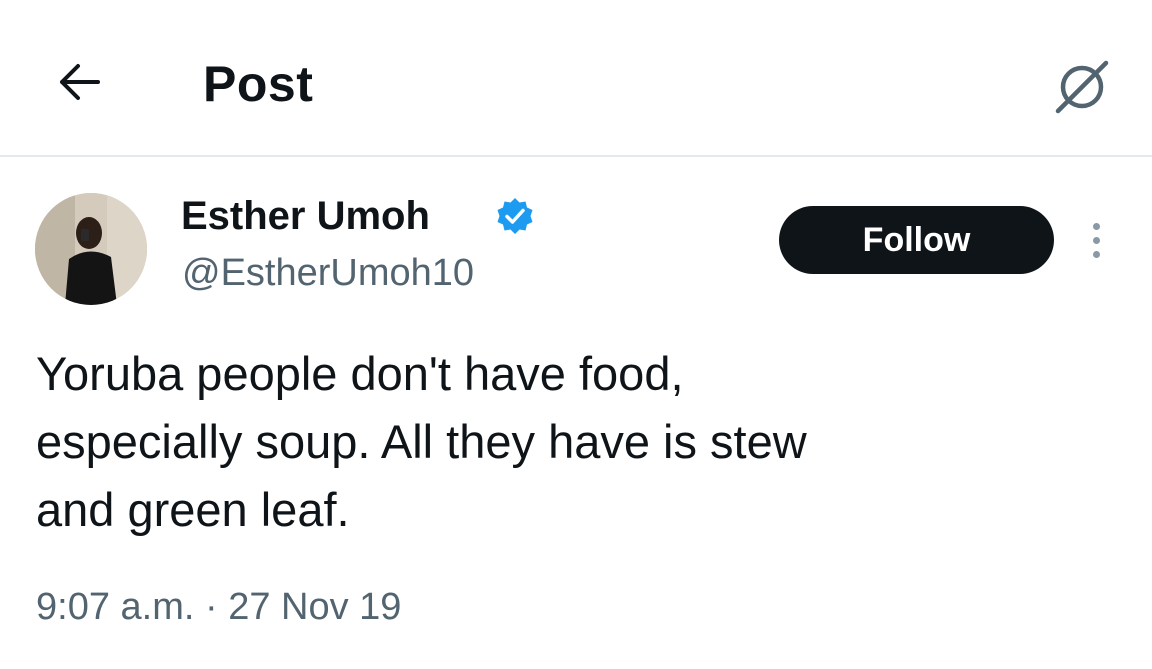 The height and width of the screenshot is (669, 1152). Describe the element at coordinates (258, 84) in the screenshot. I see `page-title: Post` at that location.